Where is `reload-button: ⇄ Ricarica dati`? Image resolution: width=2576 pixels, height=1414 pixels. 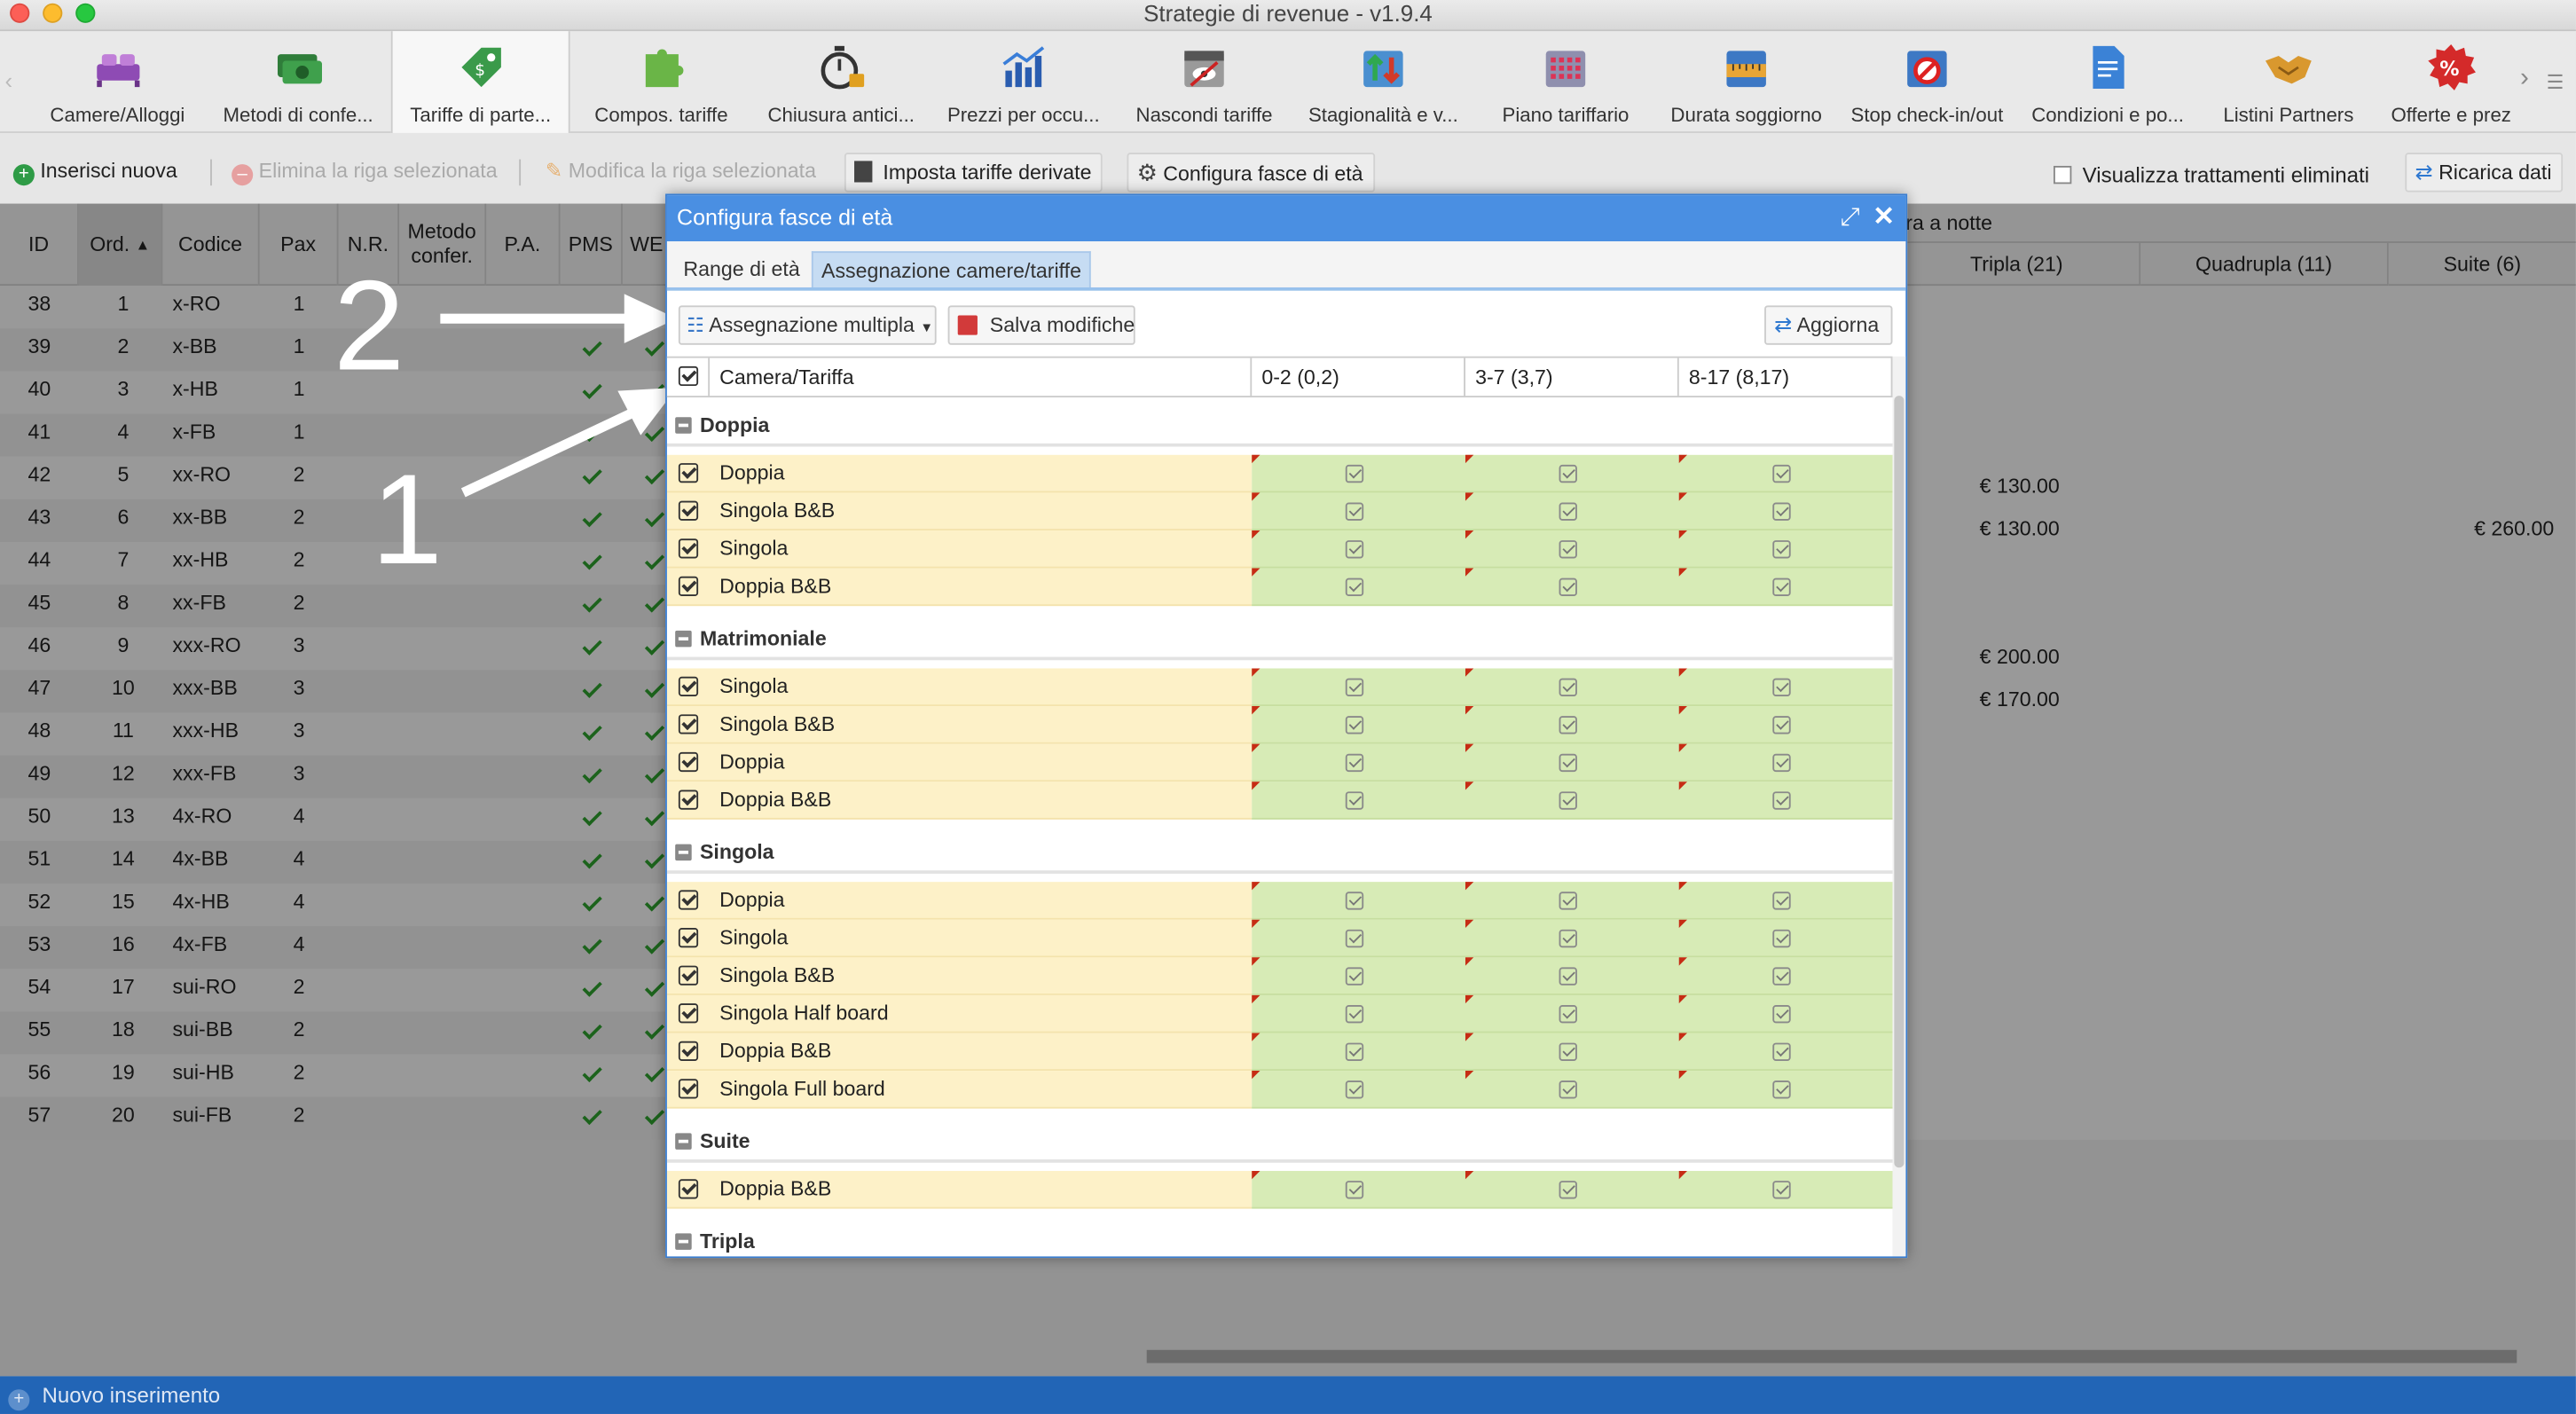 reload-button: ⇄ Ricarica dati is located at coordinates (2484, 172).